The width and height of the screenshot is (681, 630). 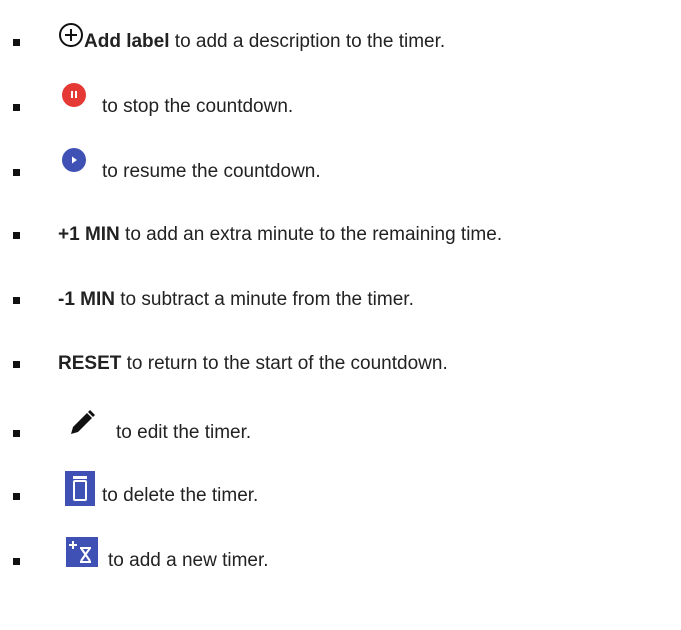 I want to click on item-bold: -1 MIN, so click(x=86, y=299).